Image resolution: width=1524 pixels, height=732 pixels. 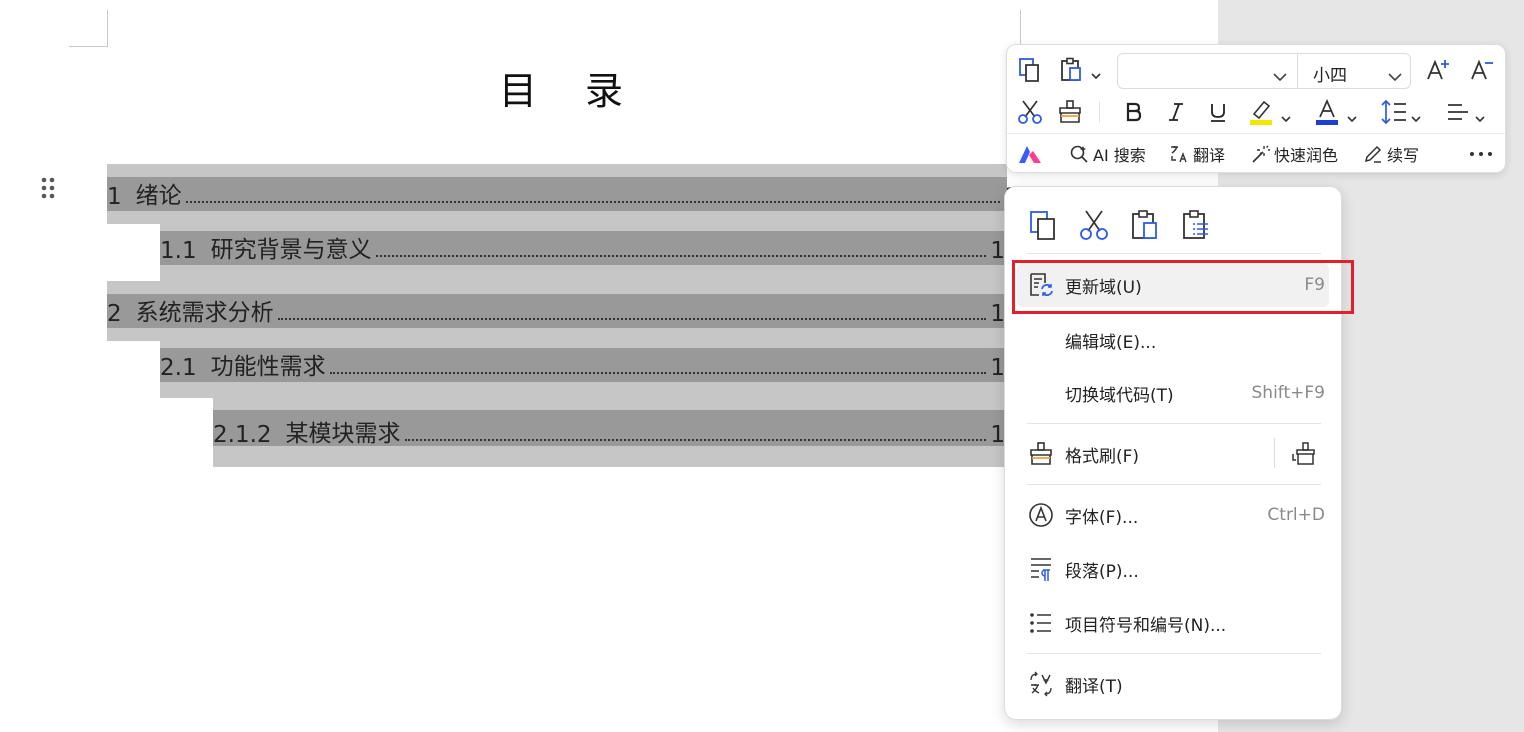 What do you see at coordinates (1119, 155) in the screenshot?
I see `ai-search-label: AI 搜索` at bounding box center [1119, 155].